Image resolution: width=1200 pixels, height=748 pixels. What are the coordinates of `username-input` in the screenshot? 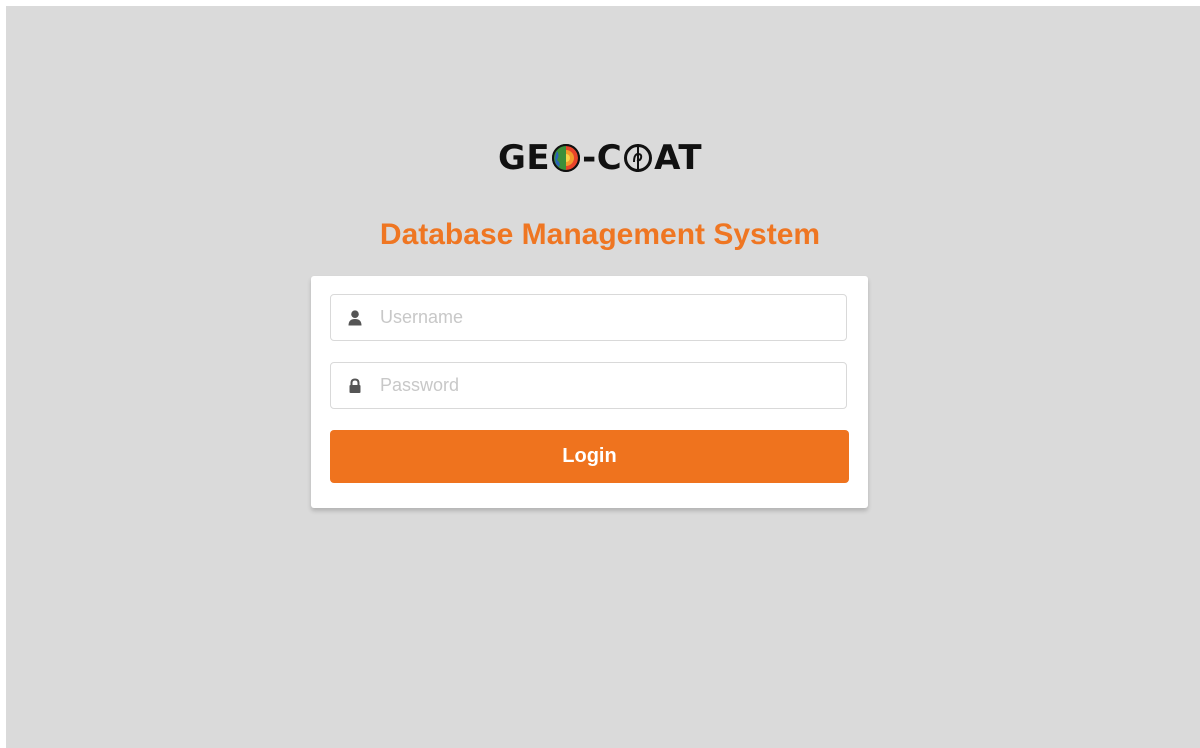 It's located at (605, 317).